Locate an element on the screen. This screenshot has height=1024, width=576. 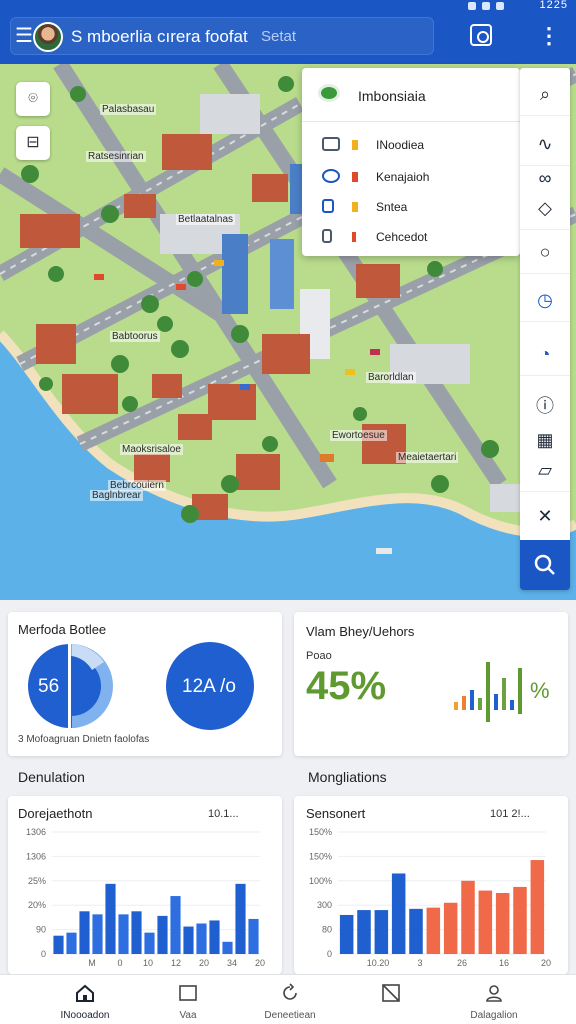
location-icon is located at coordinates (481, 35).